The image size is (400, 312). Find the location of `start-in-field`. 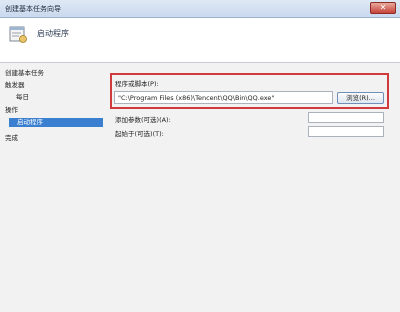

start-in-field is located at coordinates (346, 131).